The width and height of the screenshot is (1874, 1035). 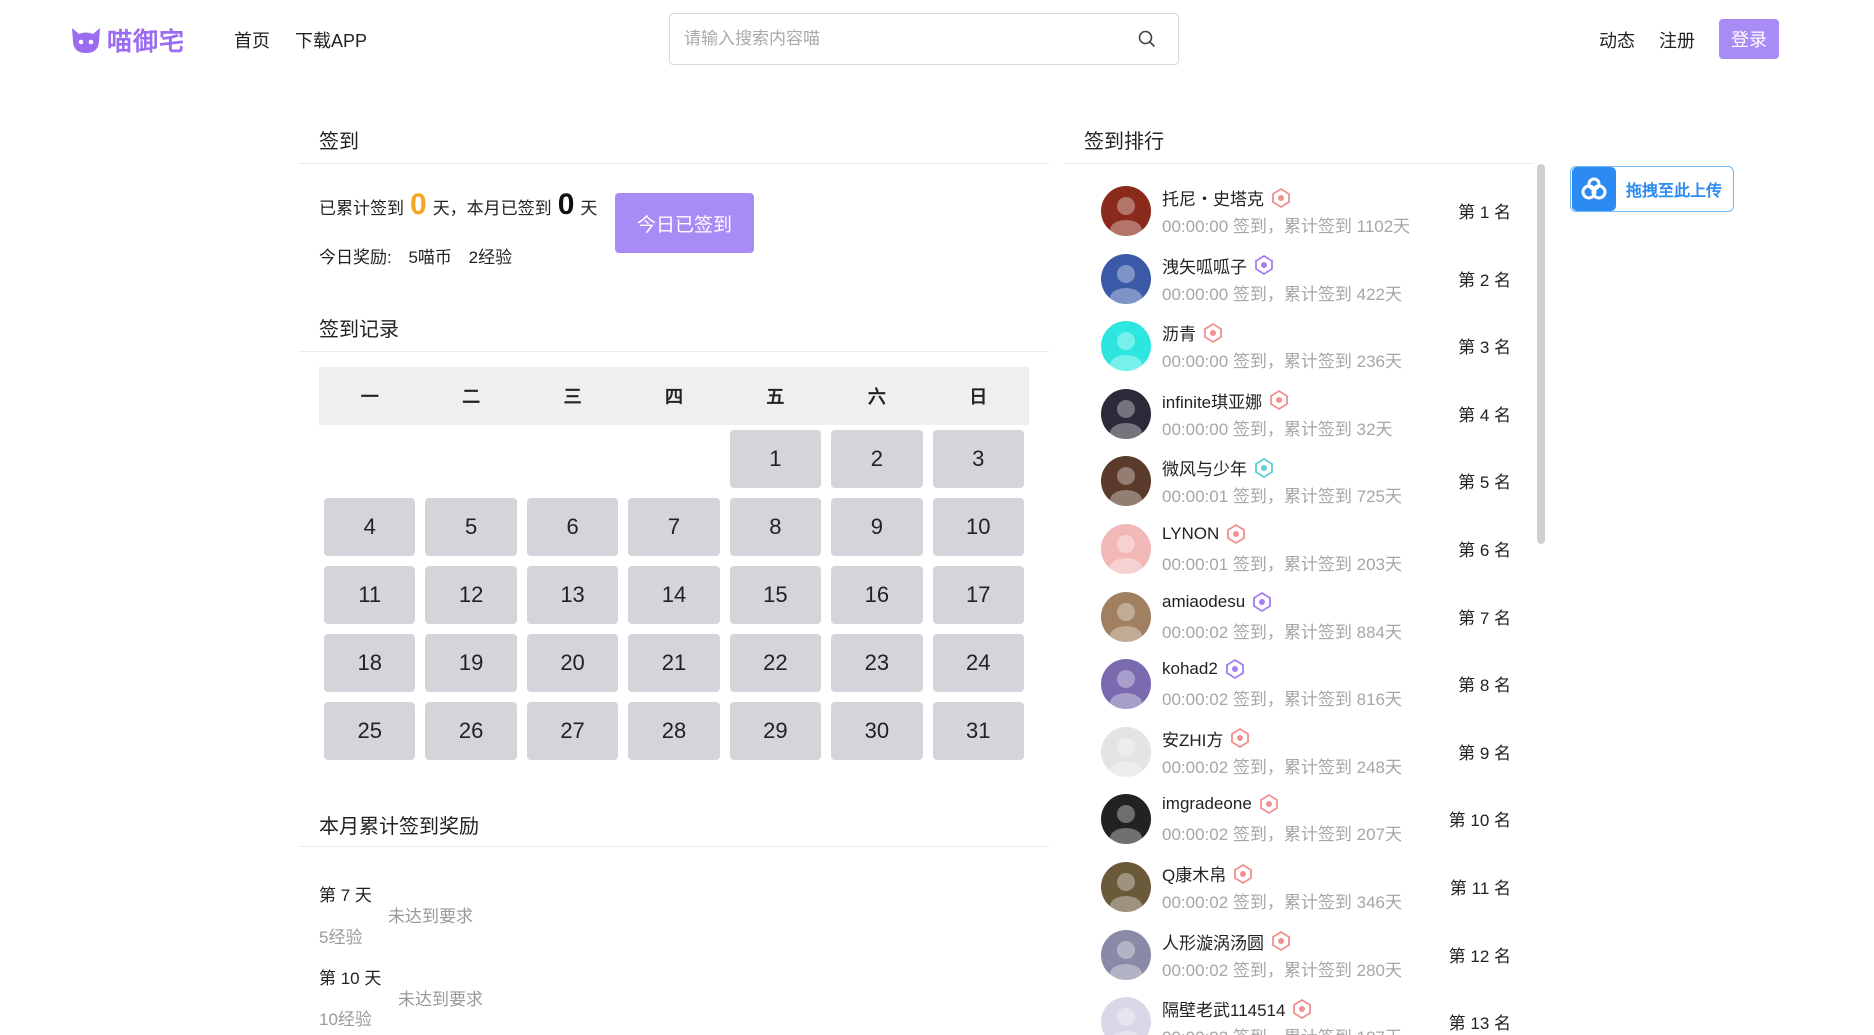 I want to click on checked-in-button: 今日已签到, so click(x=684, y=223).